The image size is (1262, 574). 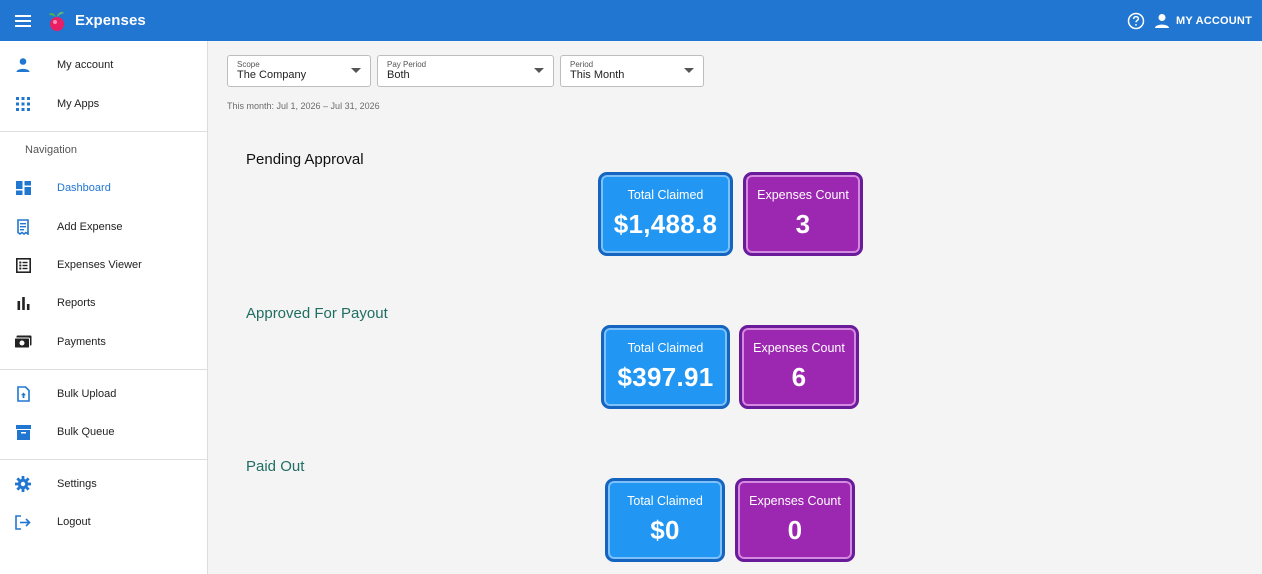 I want to click on period-range-note: This month: Jul 1, 2026 – Jul 31, 2026, so click(x=303, y=106).